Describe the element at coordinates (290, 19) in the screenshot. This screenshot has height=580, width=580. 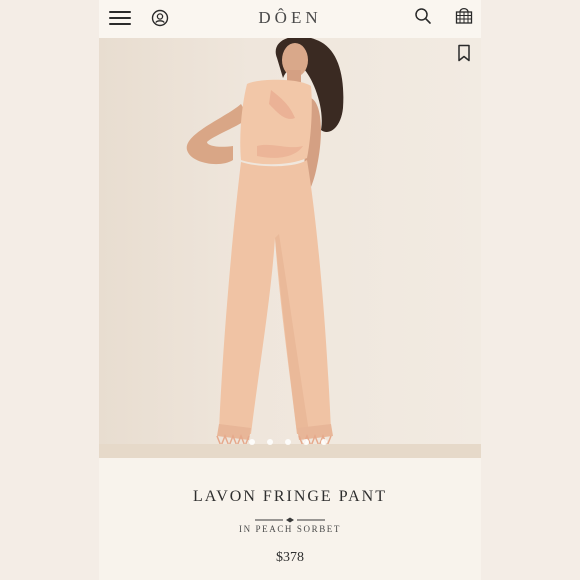
I see `top-navigation-bar: DÔEN` at that location.